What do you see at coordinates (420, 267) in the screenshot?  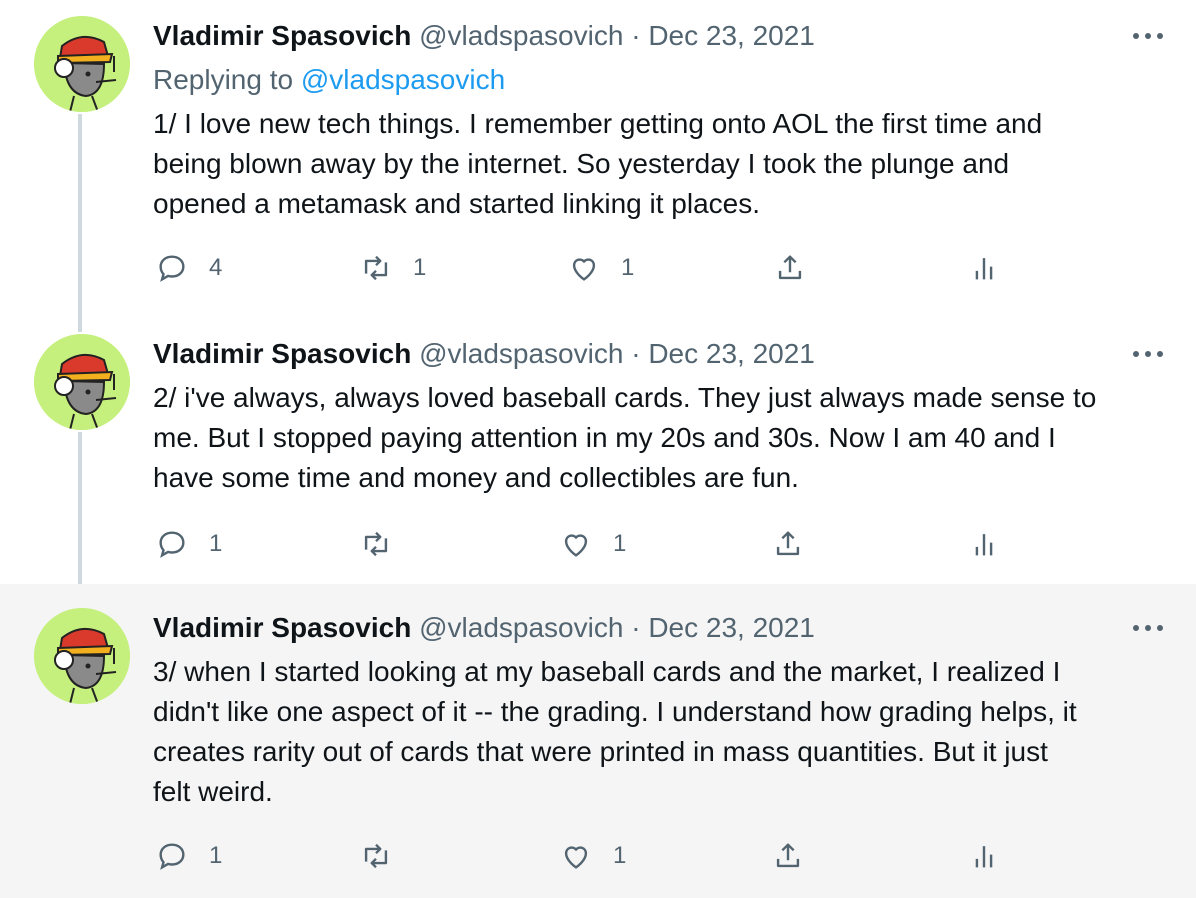 I see `retweet-count: 1` at bounding box center [420, 267].